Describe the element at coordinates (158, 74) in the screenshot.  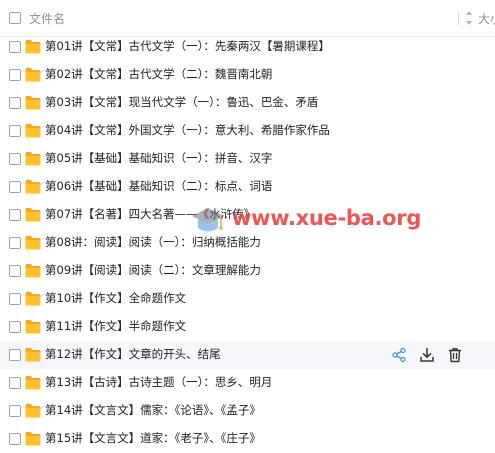
I see `file-name: 第02讲【文常】古代文学（二）：魏晋南北朝` at that location.